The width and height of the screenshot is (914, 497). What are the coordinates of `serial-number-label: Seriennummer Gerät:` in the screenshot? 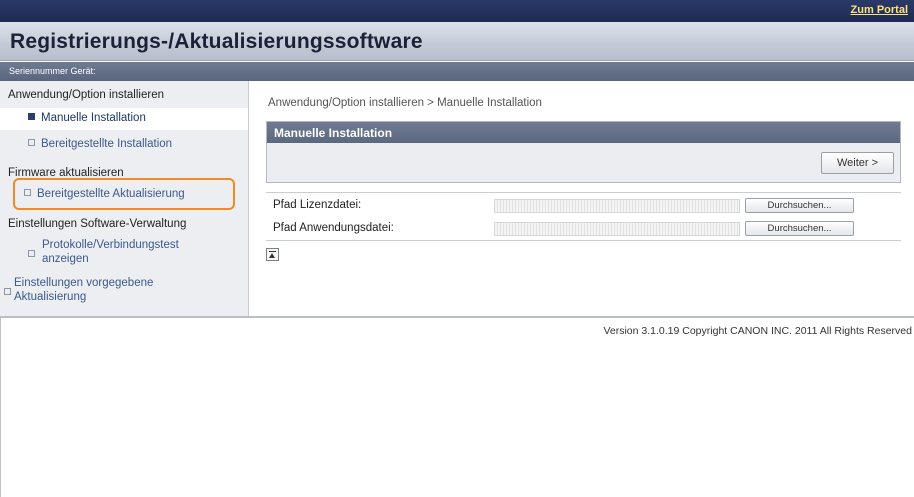 It's located at (52, 71).